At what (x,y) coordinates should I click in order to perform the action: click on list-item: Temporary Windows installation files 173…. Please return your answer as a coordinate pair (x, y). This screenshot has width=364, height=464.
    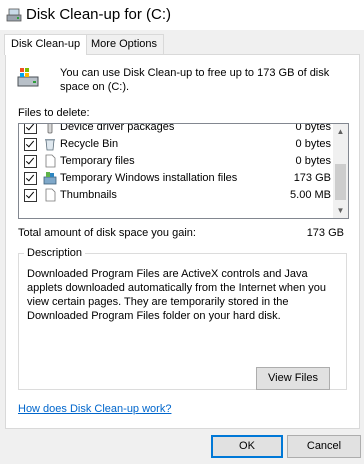
    Looking at the image, I should click on (176, 178).